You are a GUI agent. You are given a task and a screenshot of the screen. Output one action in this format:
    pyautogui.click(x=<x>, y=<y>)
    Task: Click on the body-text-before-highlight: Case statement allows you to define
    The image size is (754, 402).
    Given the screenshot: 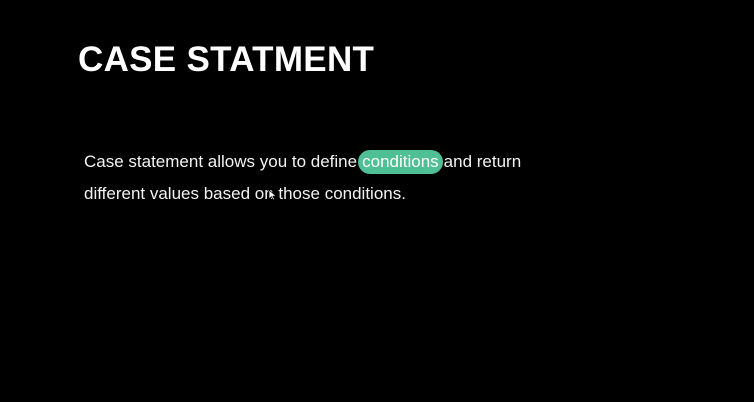 What is the action you would take?
    pyautogui.click(x=221, y=161)
    